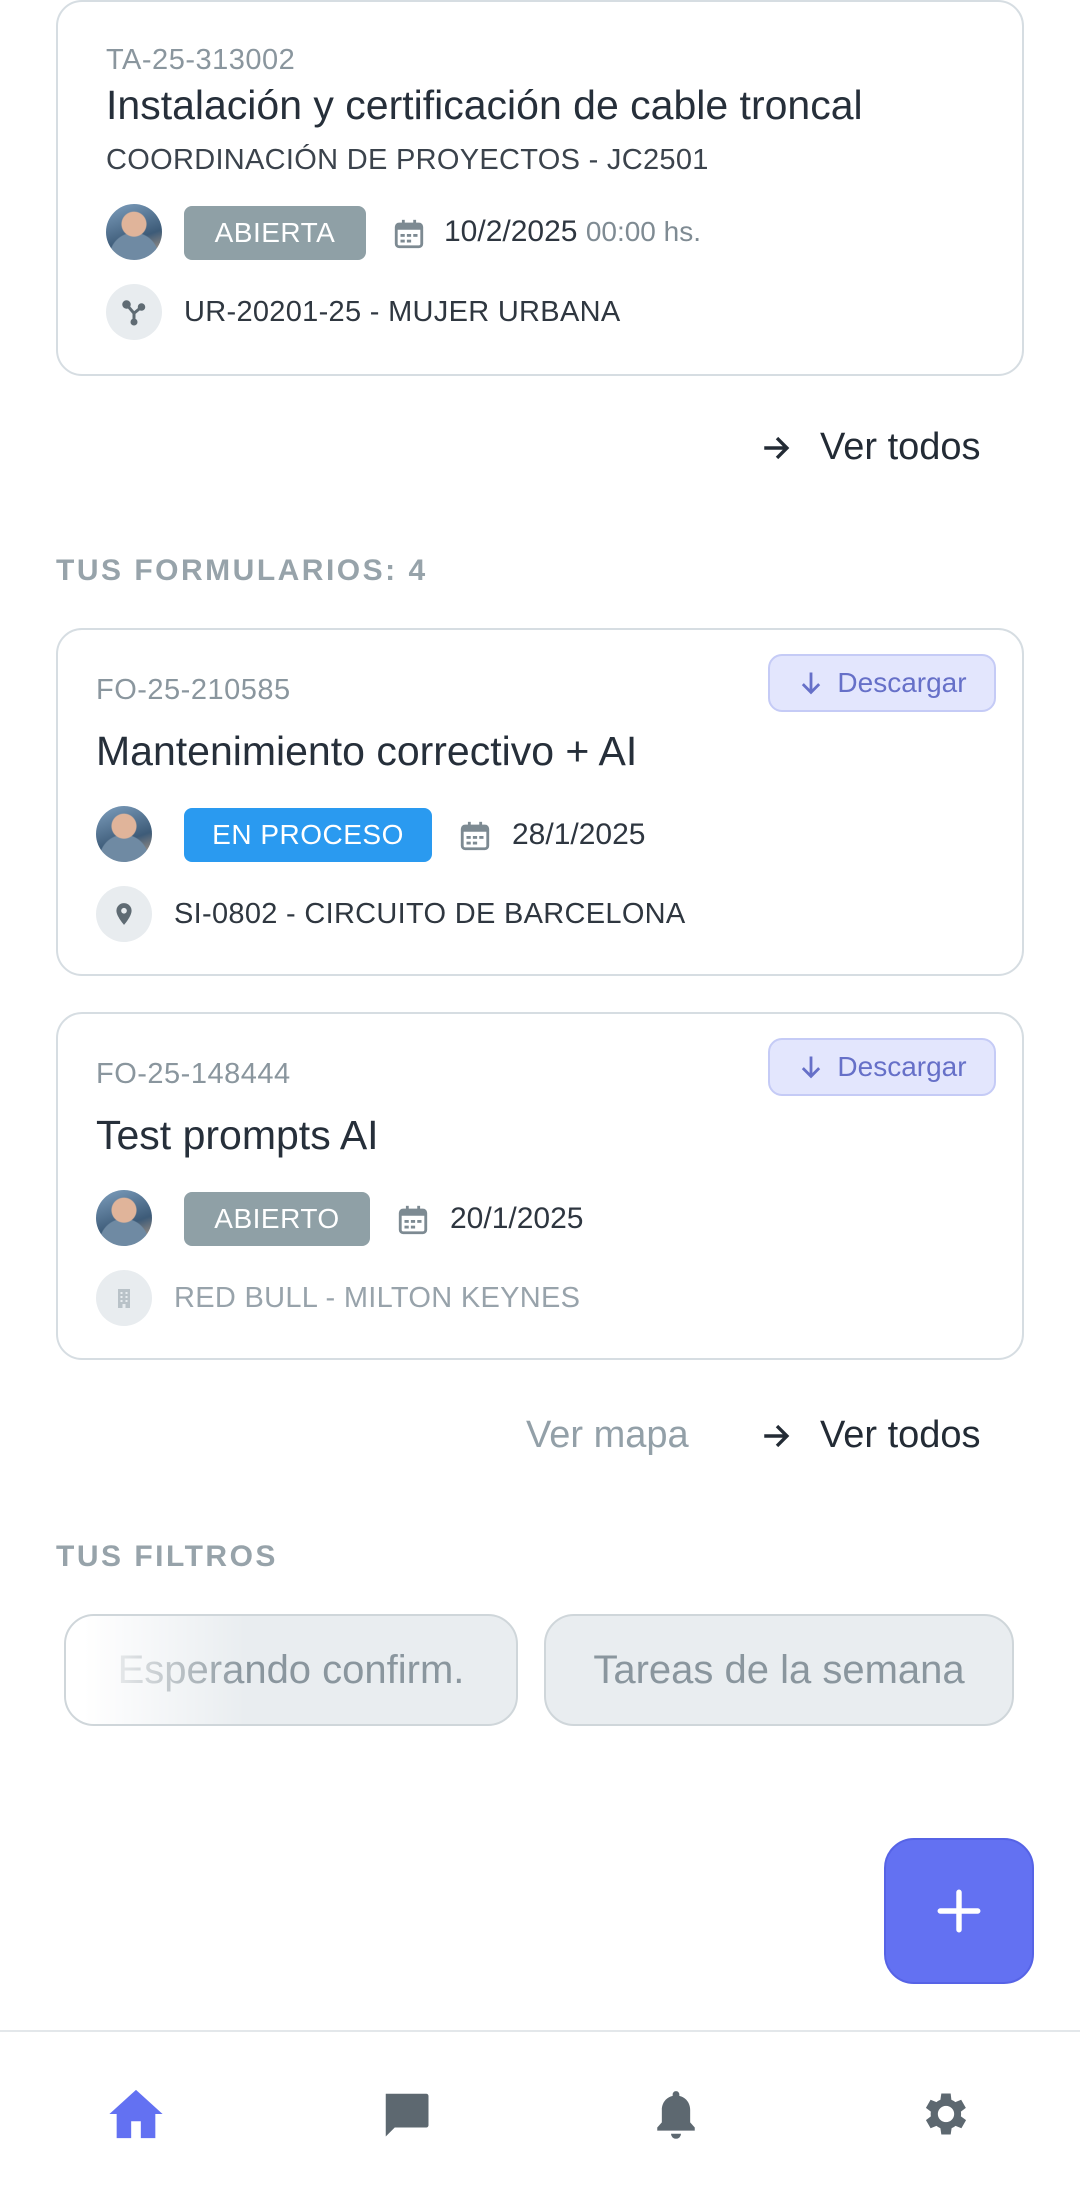 The image size is (1080, 2190). I want to click on chat-icon, so click(407, 2115).